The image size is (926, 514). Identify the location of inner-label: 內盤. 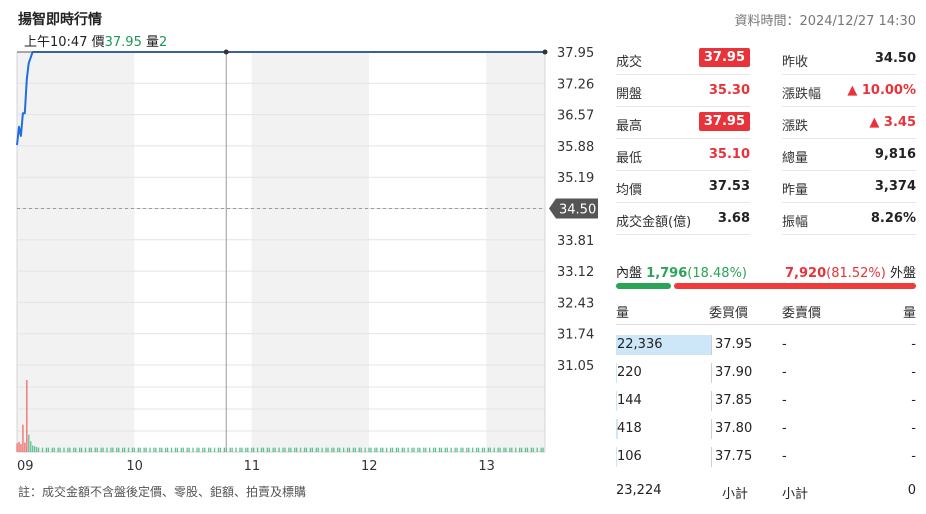
(629, 273).